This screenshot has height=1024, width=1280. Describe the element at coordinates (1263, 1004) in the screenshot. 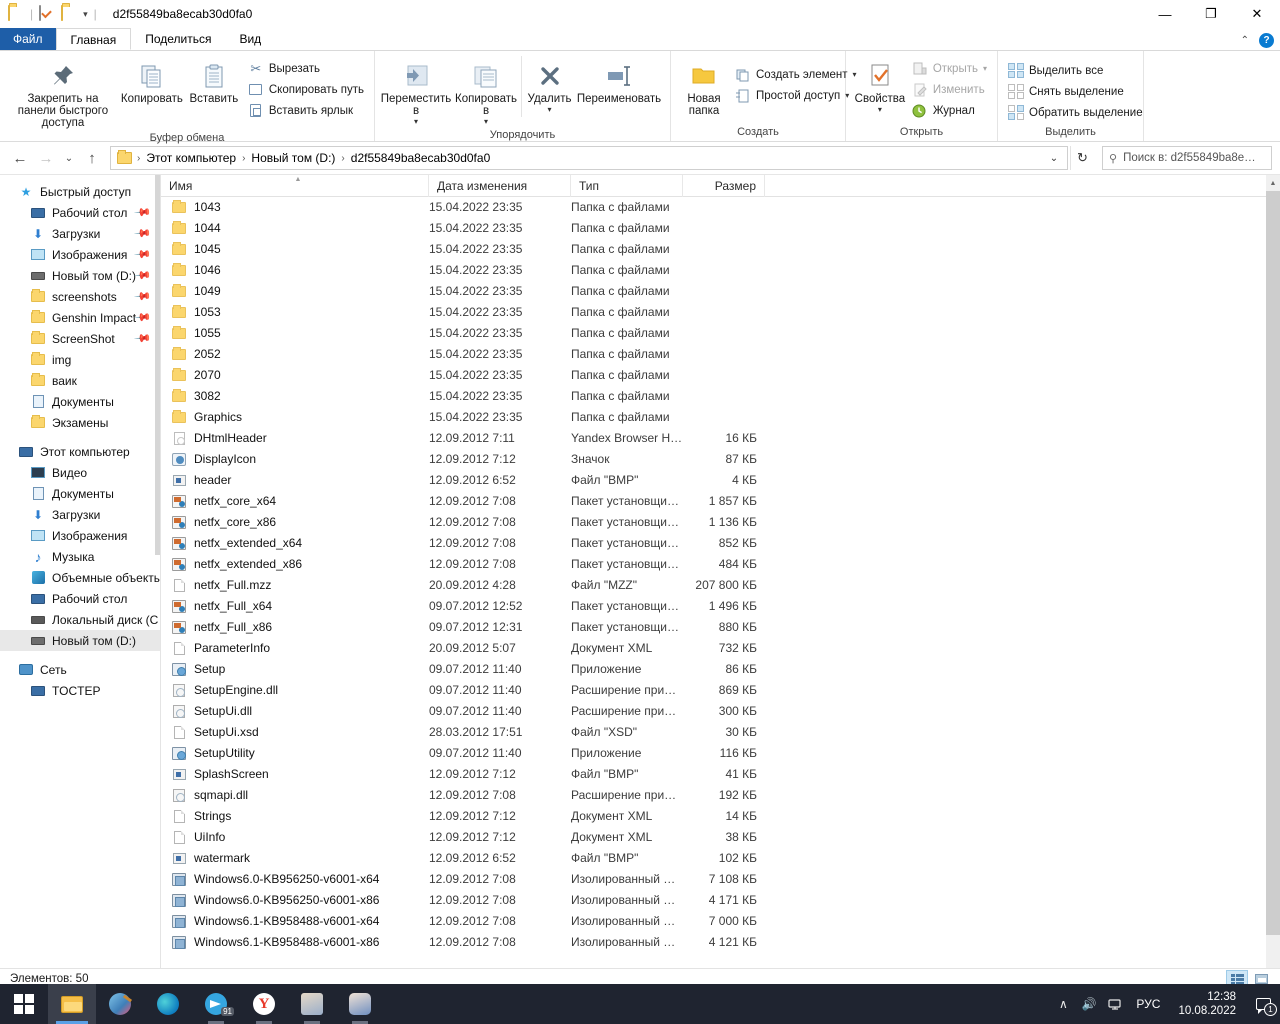

I see `action-center-button: 1` at that location.